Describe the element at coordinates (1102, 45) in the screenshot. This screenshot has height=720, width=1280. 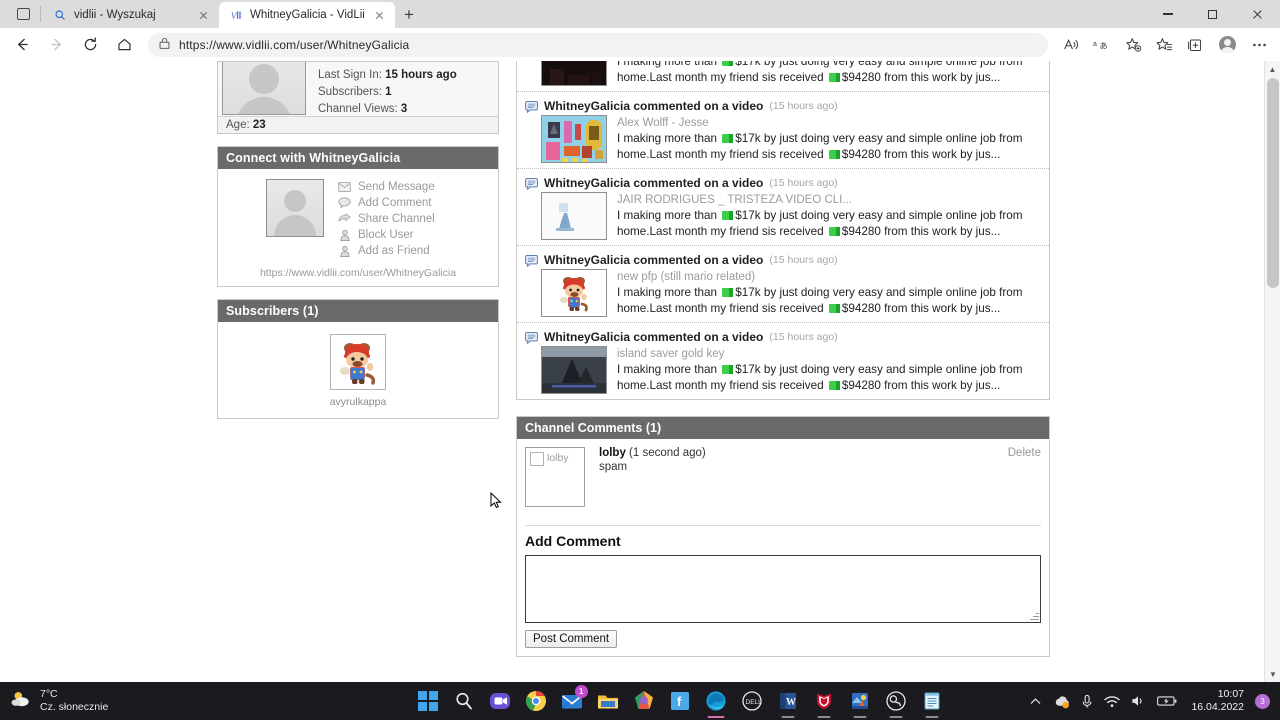
I see `translate-icon: aあ` at that location.